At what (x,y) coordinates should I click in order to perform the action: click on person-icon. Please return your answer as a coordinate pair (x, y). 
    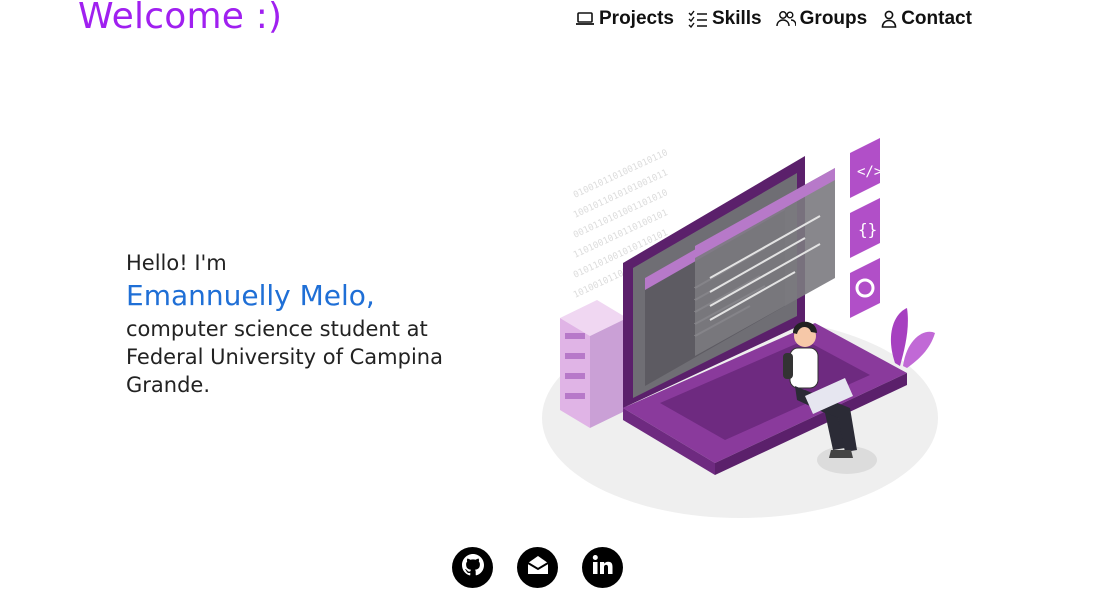
    Looking at the image, I should click on (889, 19).